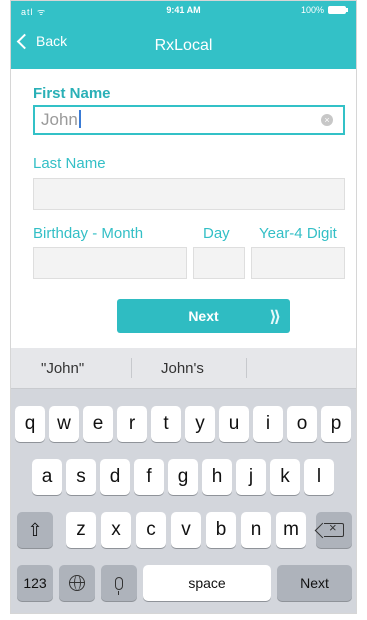  Describe the element at coordinates (327, 120) in the screenshot. I see `clear-text-icon: ×` at that location.